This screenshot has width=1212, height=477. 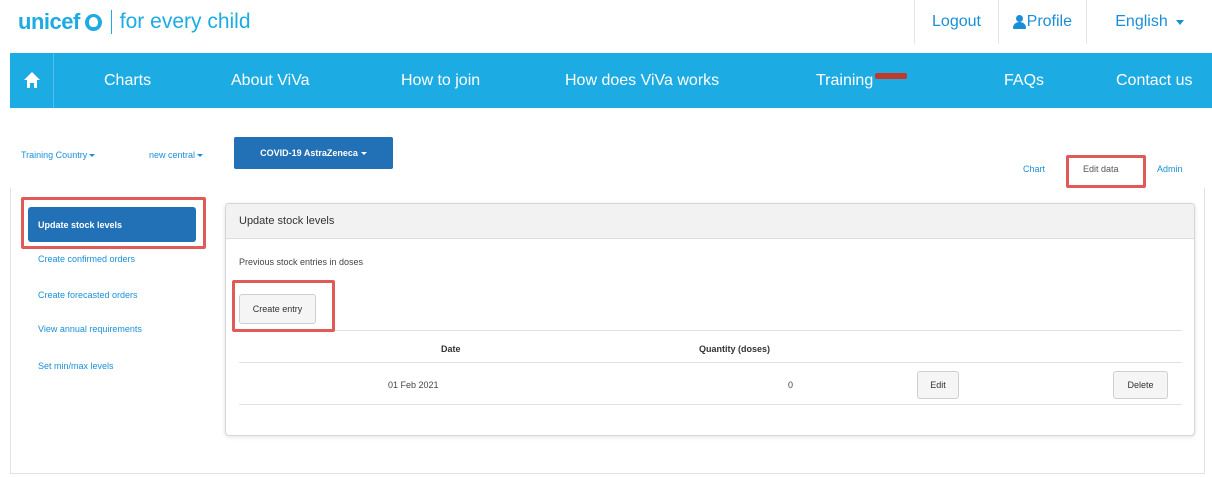 I want to click on nav-item-contact-us: Contact us, so click(x=1154, y=80).